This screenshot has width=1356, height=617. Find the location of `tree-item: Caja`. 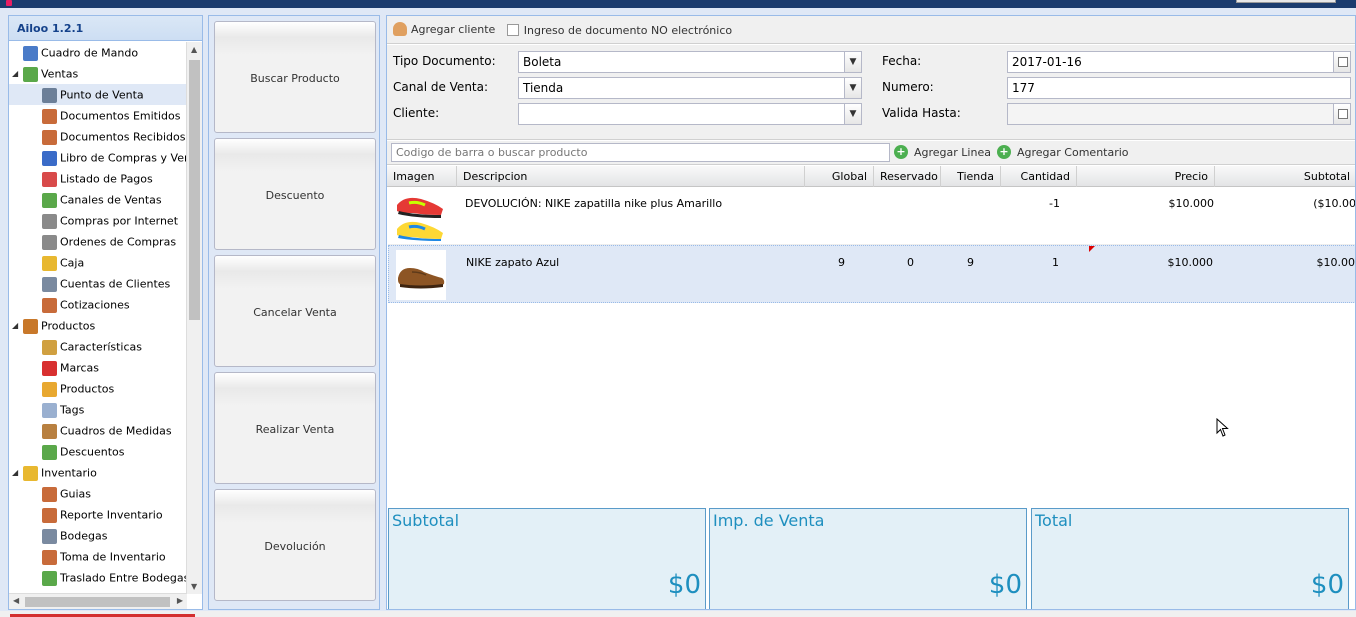

tree-item: Caja is located at coordinates (98, 262).